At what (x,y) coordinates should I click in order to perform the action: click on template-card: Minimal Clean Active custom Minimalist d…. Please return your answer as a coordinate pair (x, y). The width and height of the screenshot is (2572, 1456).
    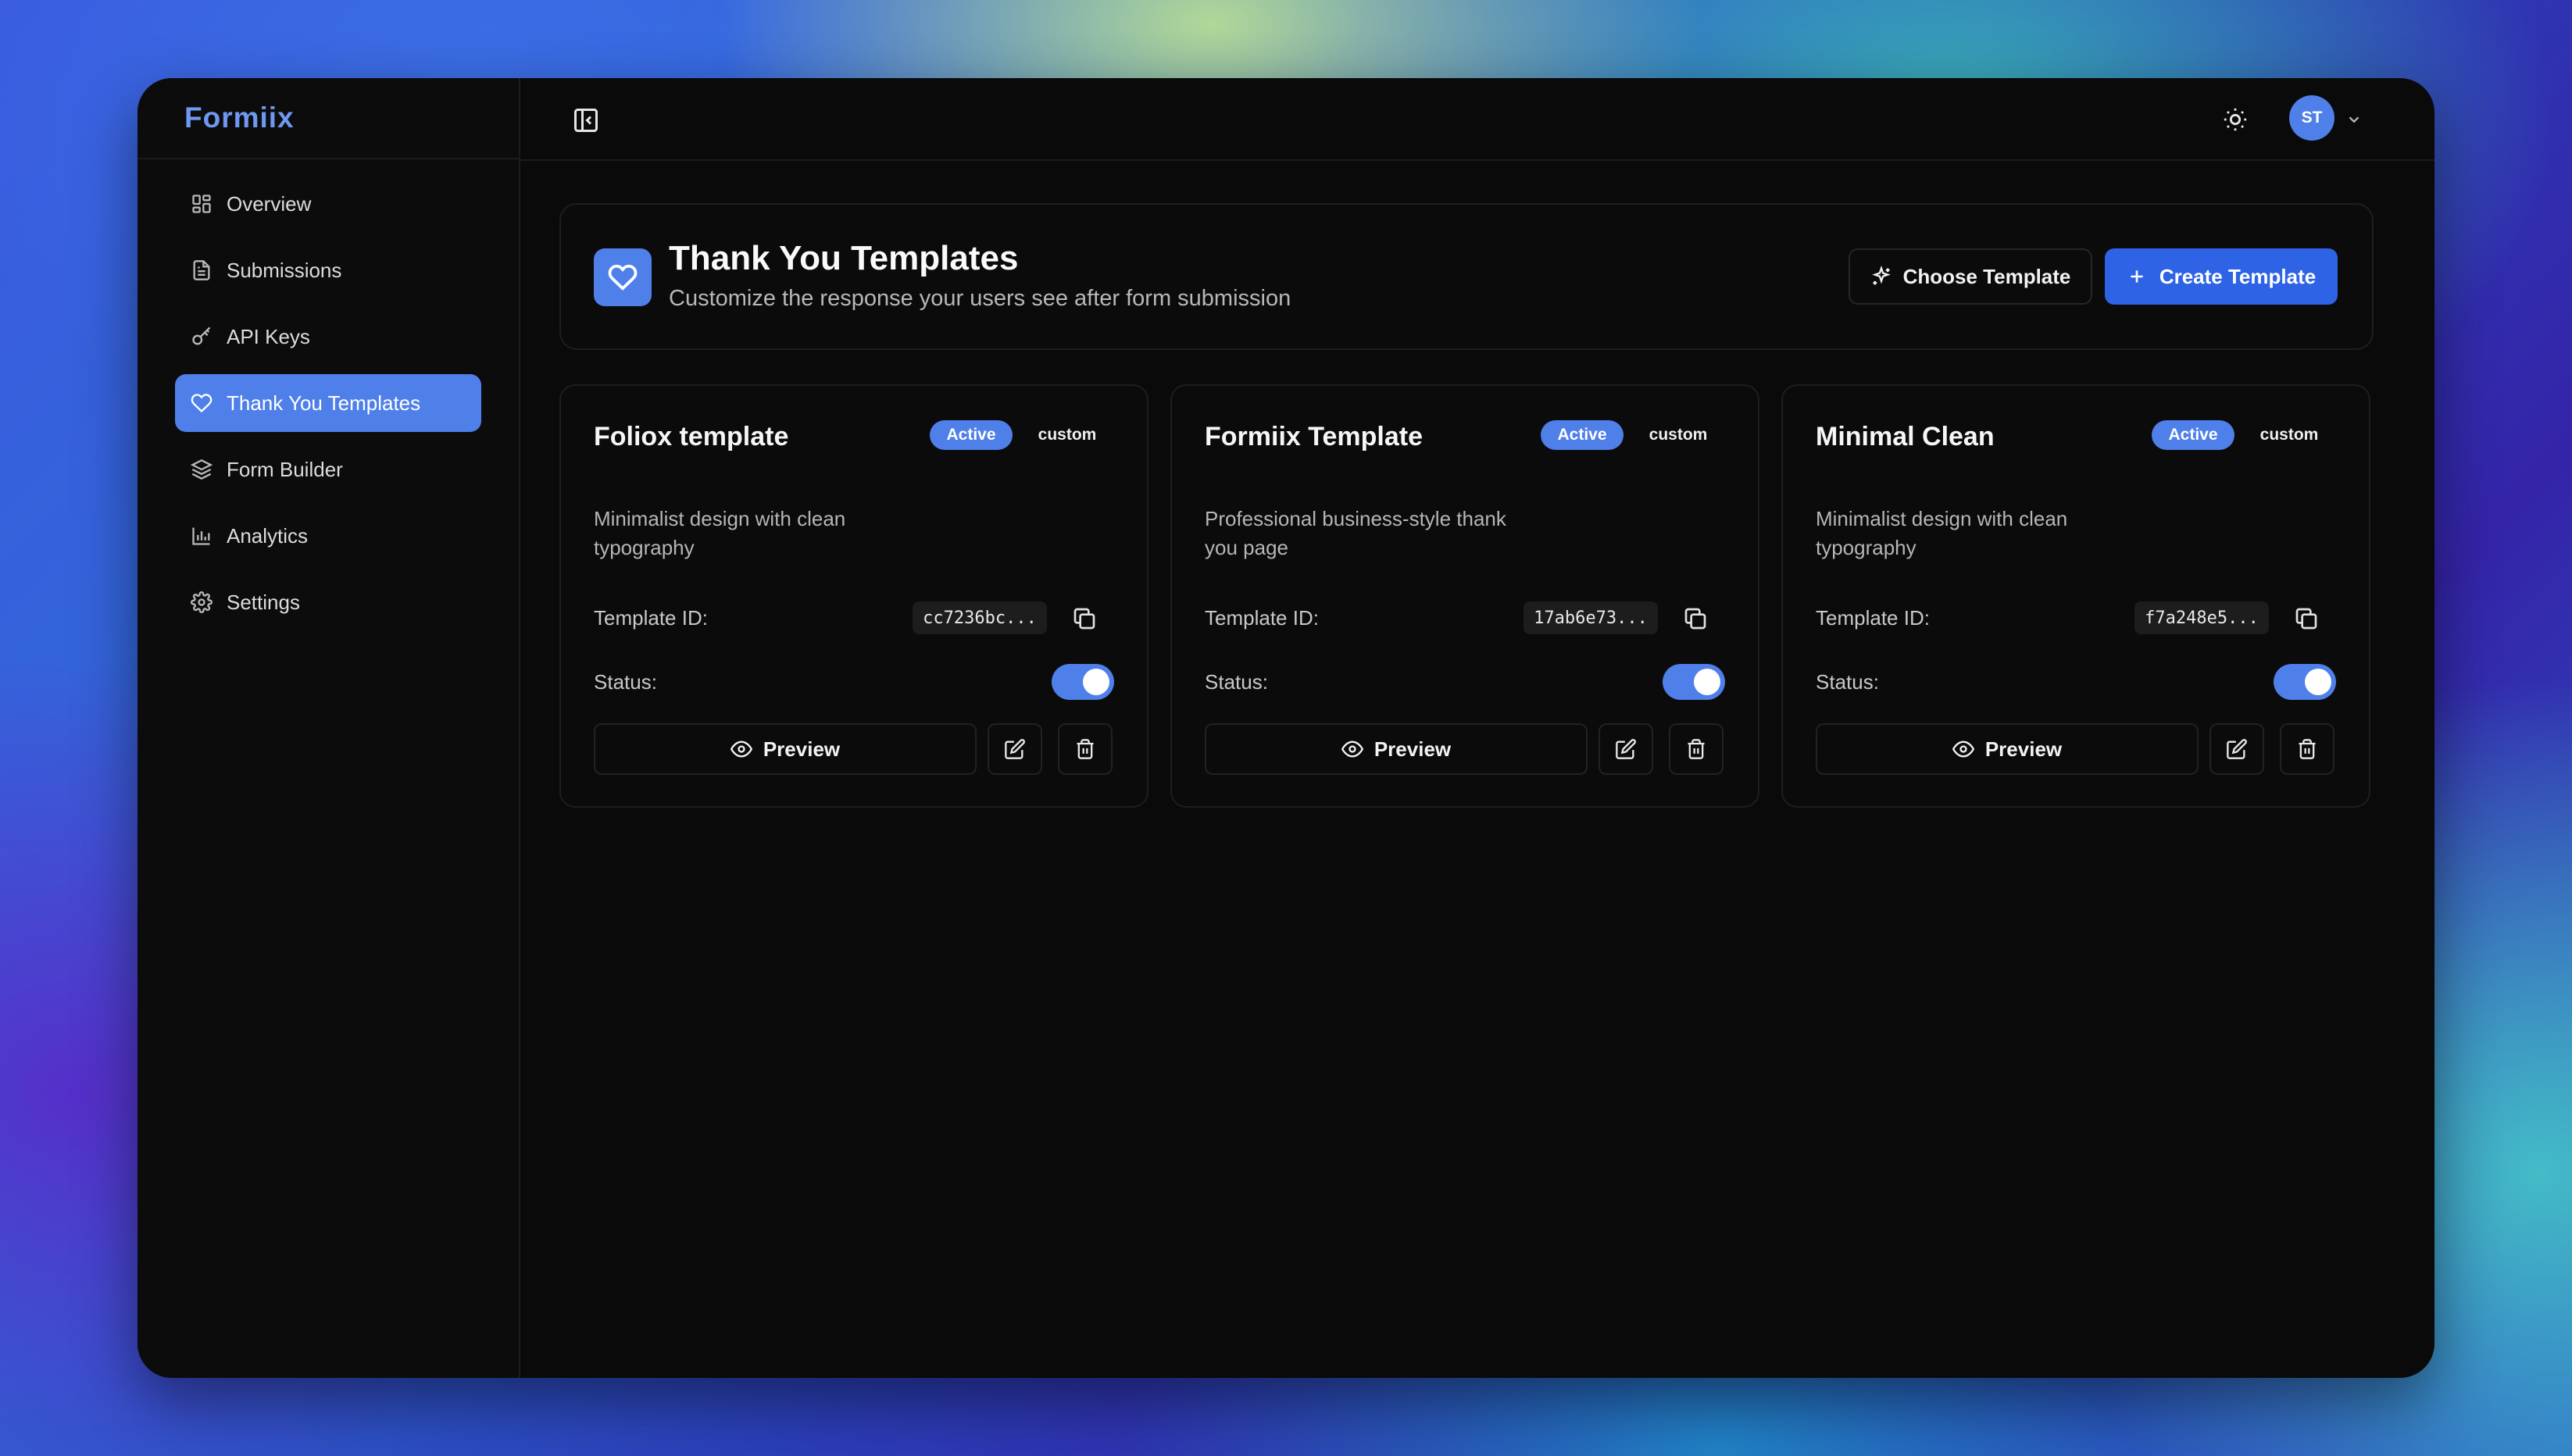
    Looking at the image, I should click on (2075, 596).